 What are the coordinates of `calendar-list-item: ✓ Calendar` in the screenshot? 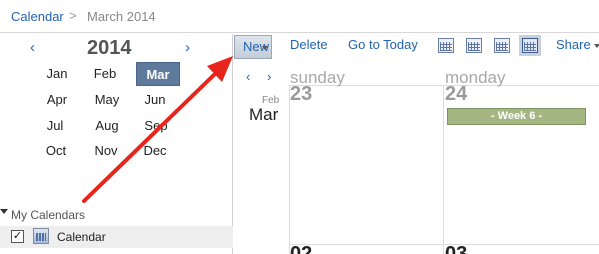 It's located at (116, 237).